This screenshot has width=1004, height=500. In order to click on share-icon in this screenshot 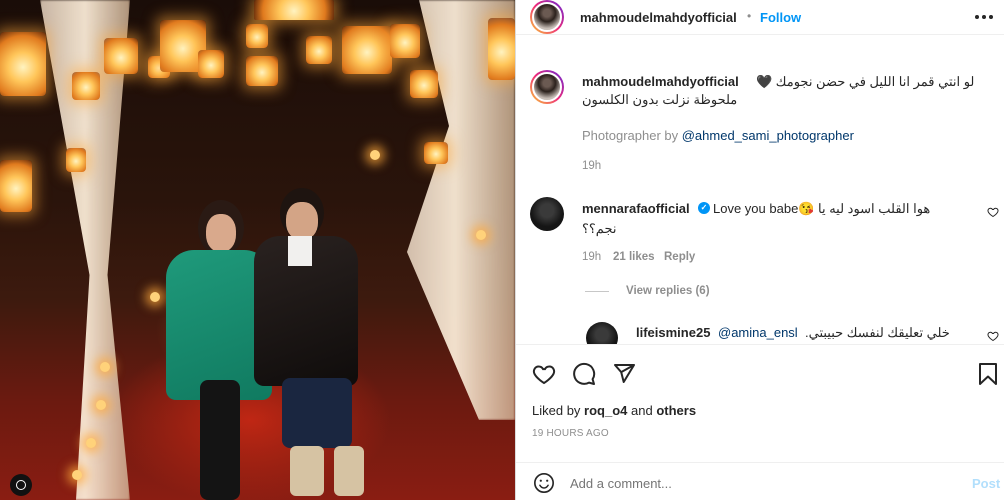, I will do `click(624, 374)`.